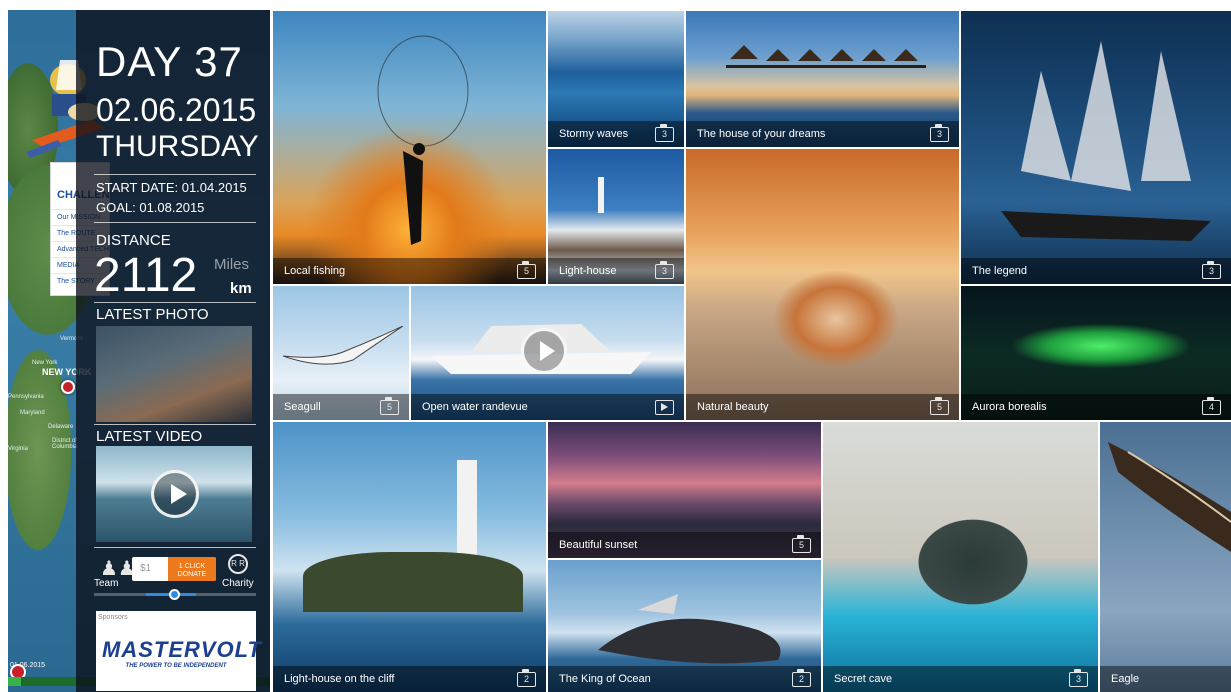 The height and width of the screenshot is (692, 1231). I want to click on donation-split-handle, so click(174, 594).